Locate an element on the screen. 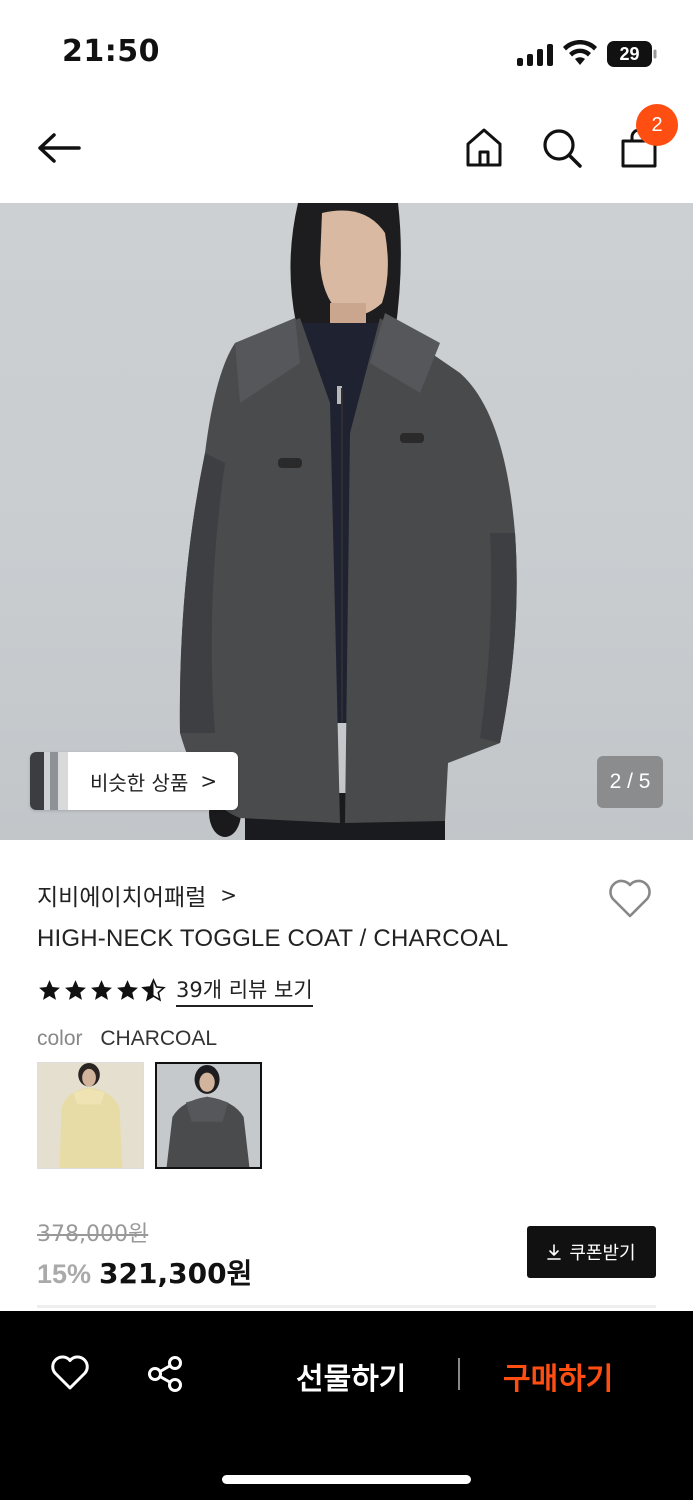 The image size is (693, 1500). battery-icon: 29 is located at coordinates (632, 54).